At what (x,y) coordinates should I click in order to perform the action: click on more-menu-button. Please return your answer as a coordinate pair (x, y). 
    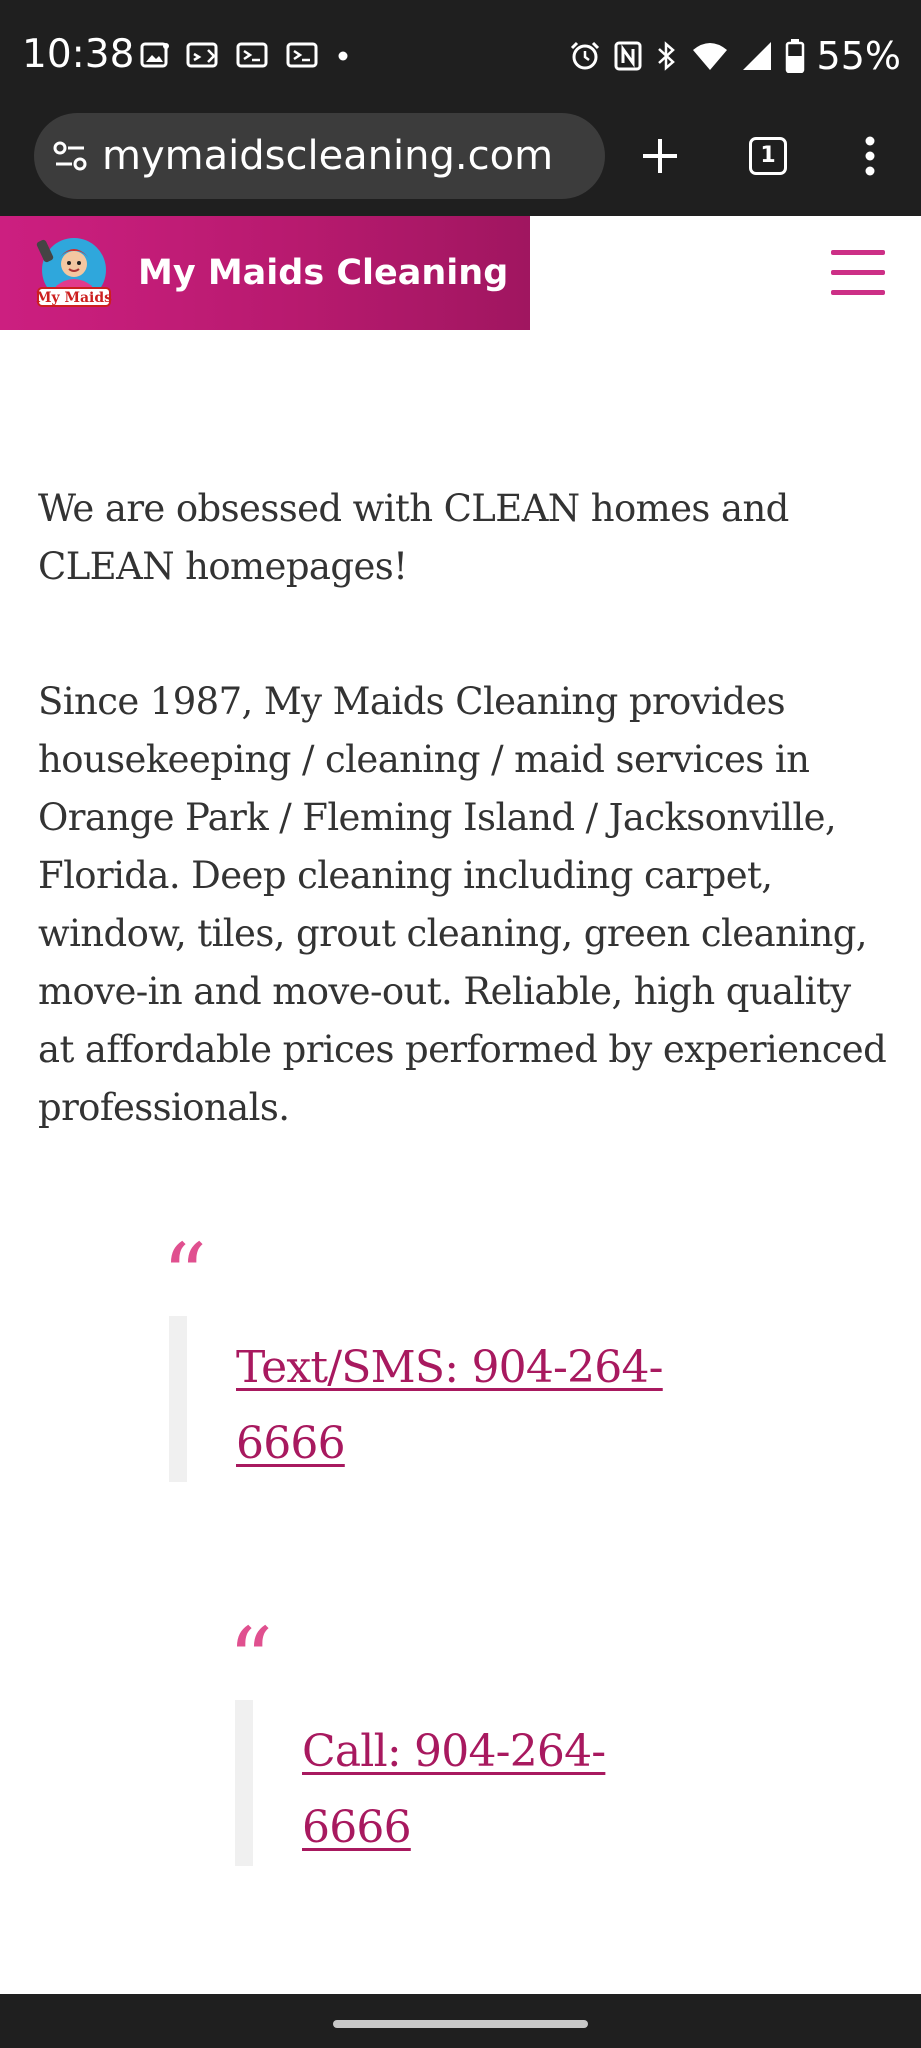
    Looking at the image, I should click on (870, 156).